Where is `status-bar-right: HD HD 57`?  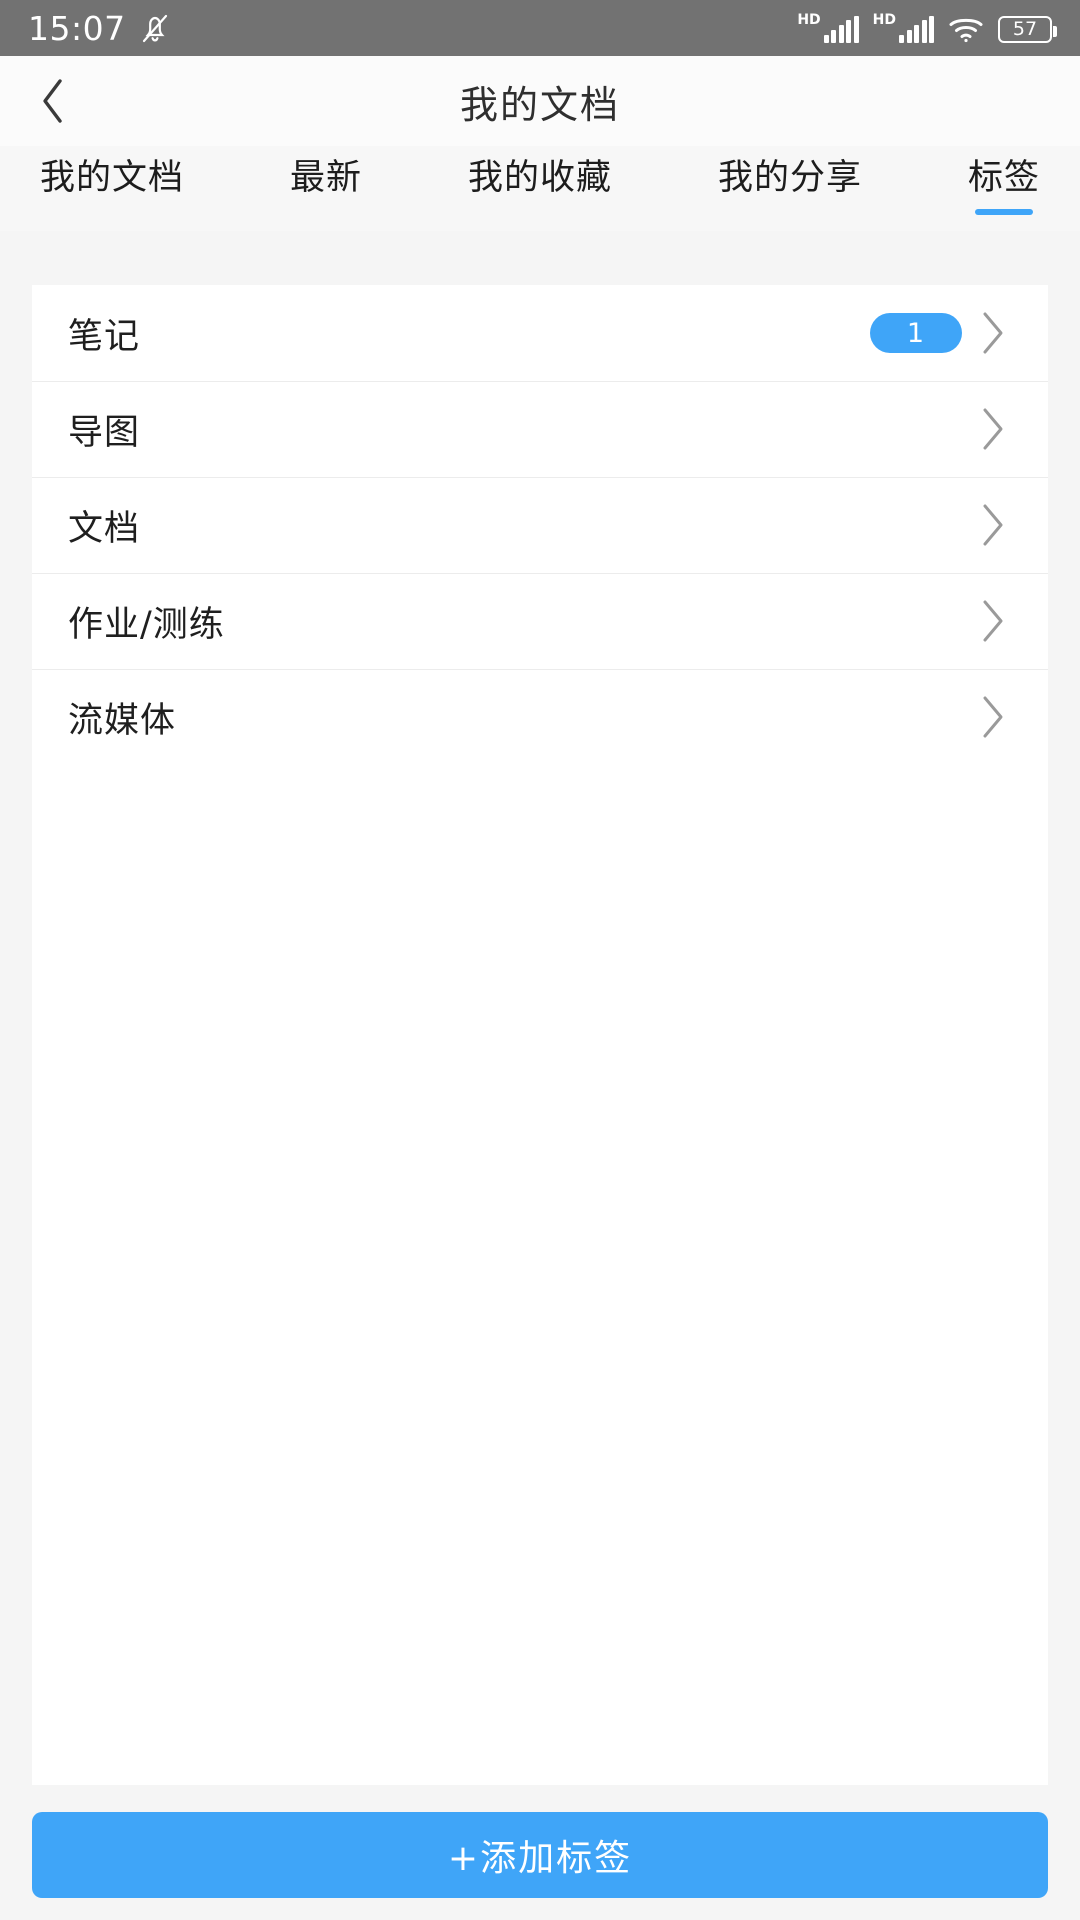
status-bar-right: HD HD 57 is located at coordinates (927, 27).